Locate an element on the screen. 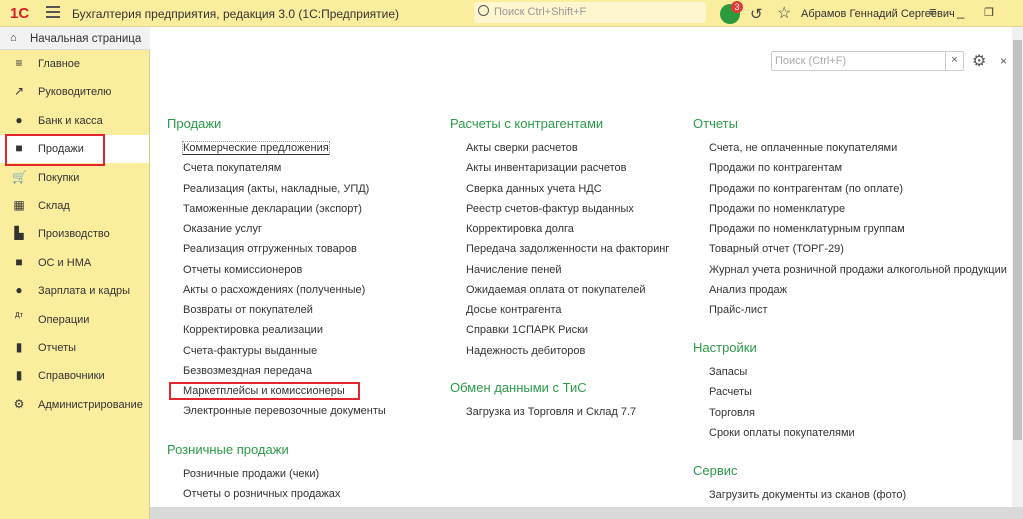 The width and height of the screenshot is (1023, 519). section-link: Электронные перевозочные документы is located at coordinates (284, 411).